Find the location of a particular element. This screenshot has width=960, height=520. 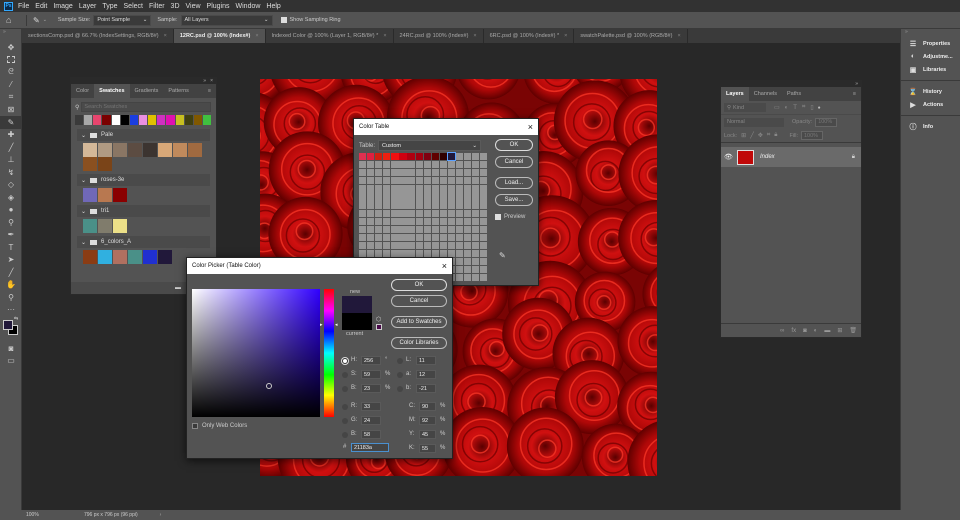

menu-help: Help is located at coordinates (273, 6).